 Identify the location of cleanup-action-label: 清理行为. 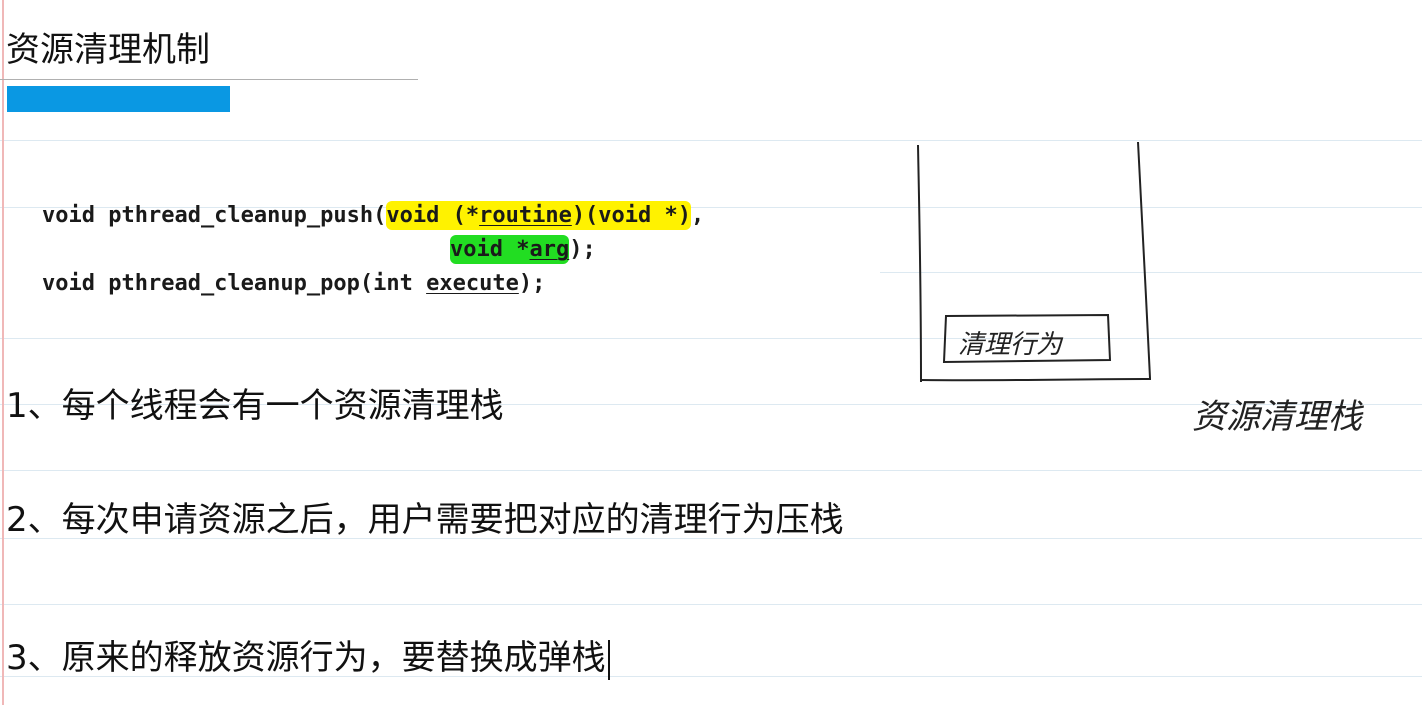
(1011, 345).